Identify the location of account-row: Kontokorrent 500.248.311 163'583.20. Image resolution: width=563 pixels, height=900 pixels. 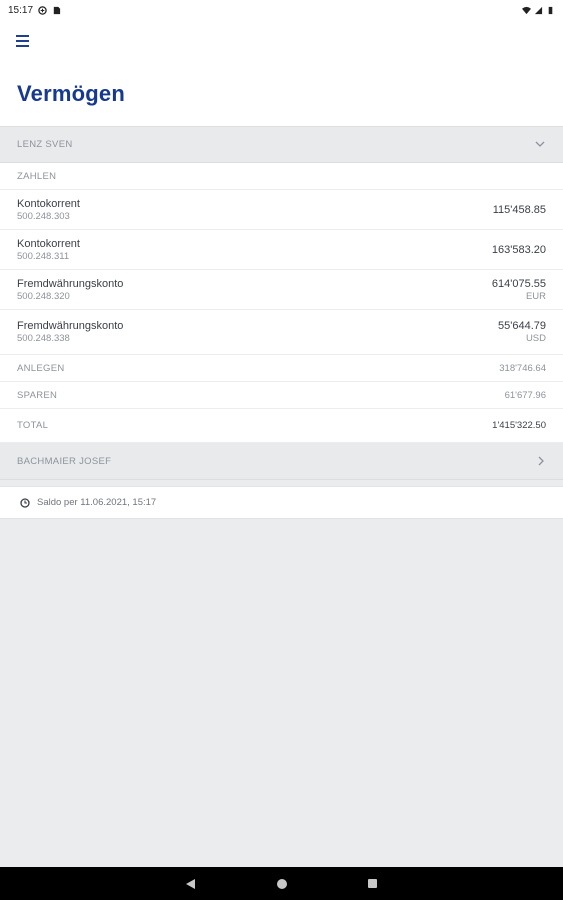
(281, 250).